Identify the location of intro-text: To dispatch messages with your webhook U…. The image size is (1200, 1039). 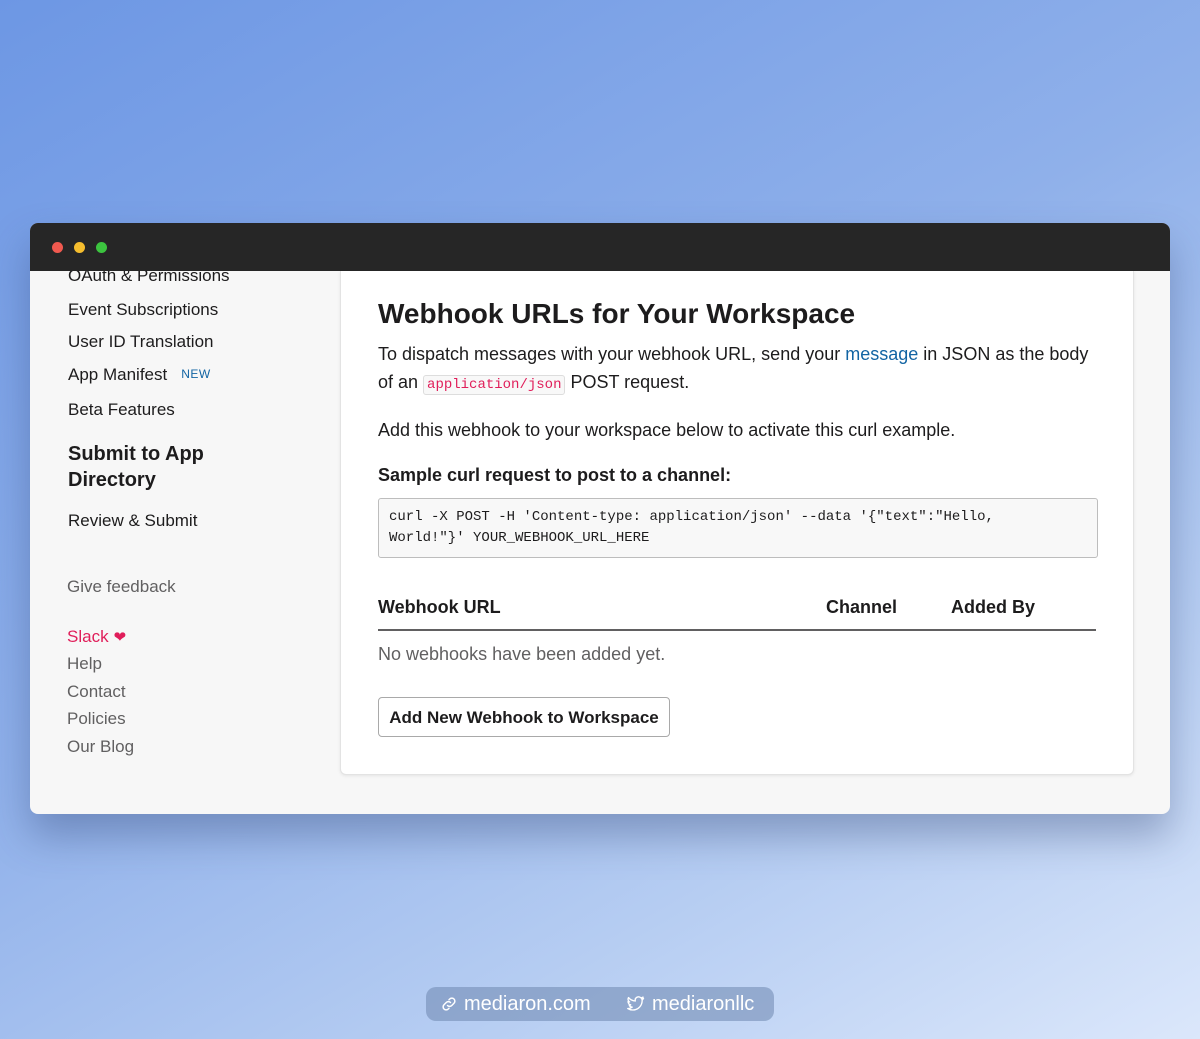
(612, 354).